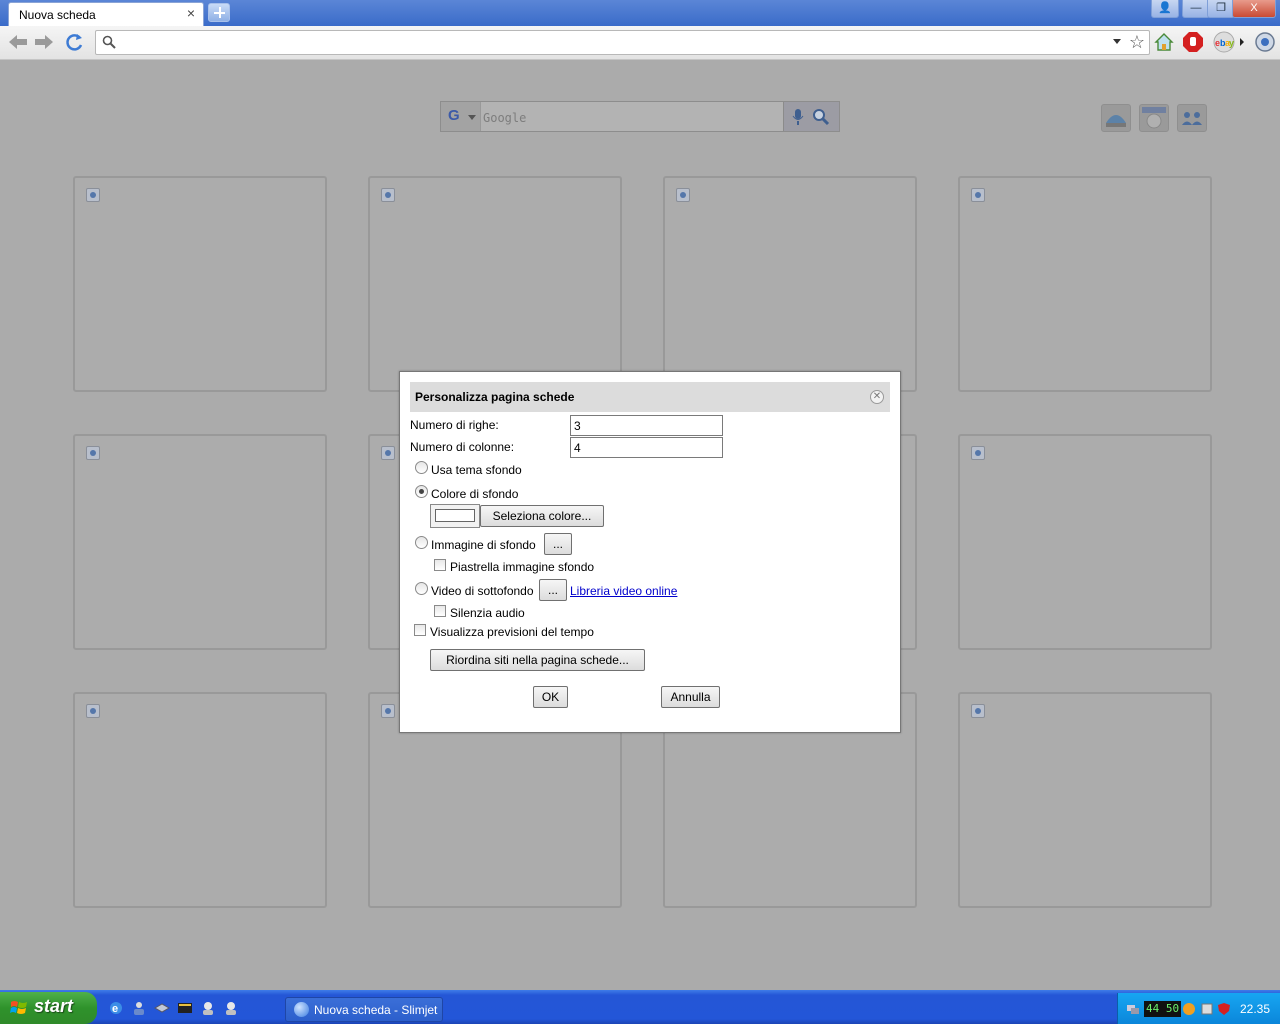 This screenshot has width=1280, height=1024. Describe the element at coordinates (1116, 118) in the screenshot. I see `apps-icon` at that location.